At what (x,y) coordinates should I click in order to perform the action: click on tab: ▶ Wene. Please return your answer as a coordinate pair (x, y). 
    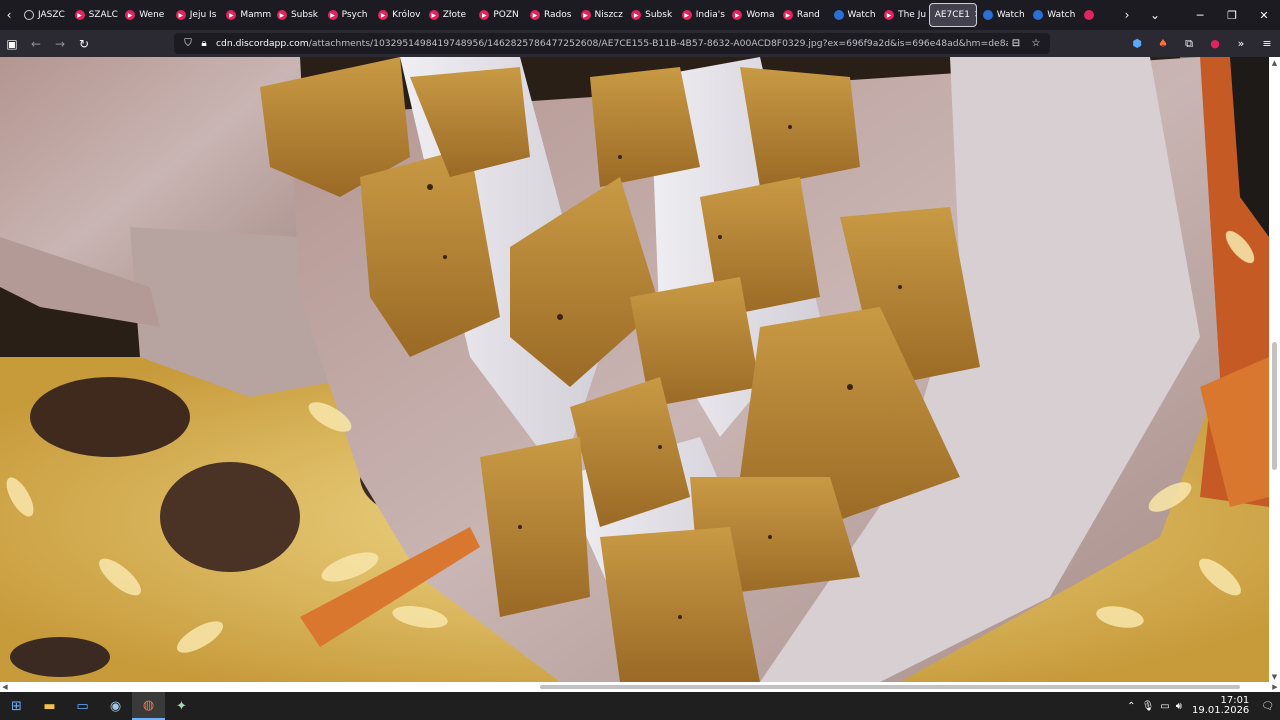
    Looking at the image, I should click on (144, 15).